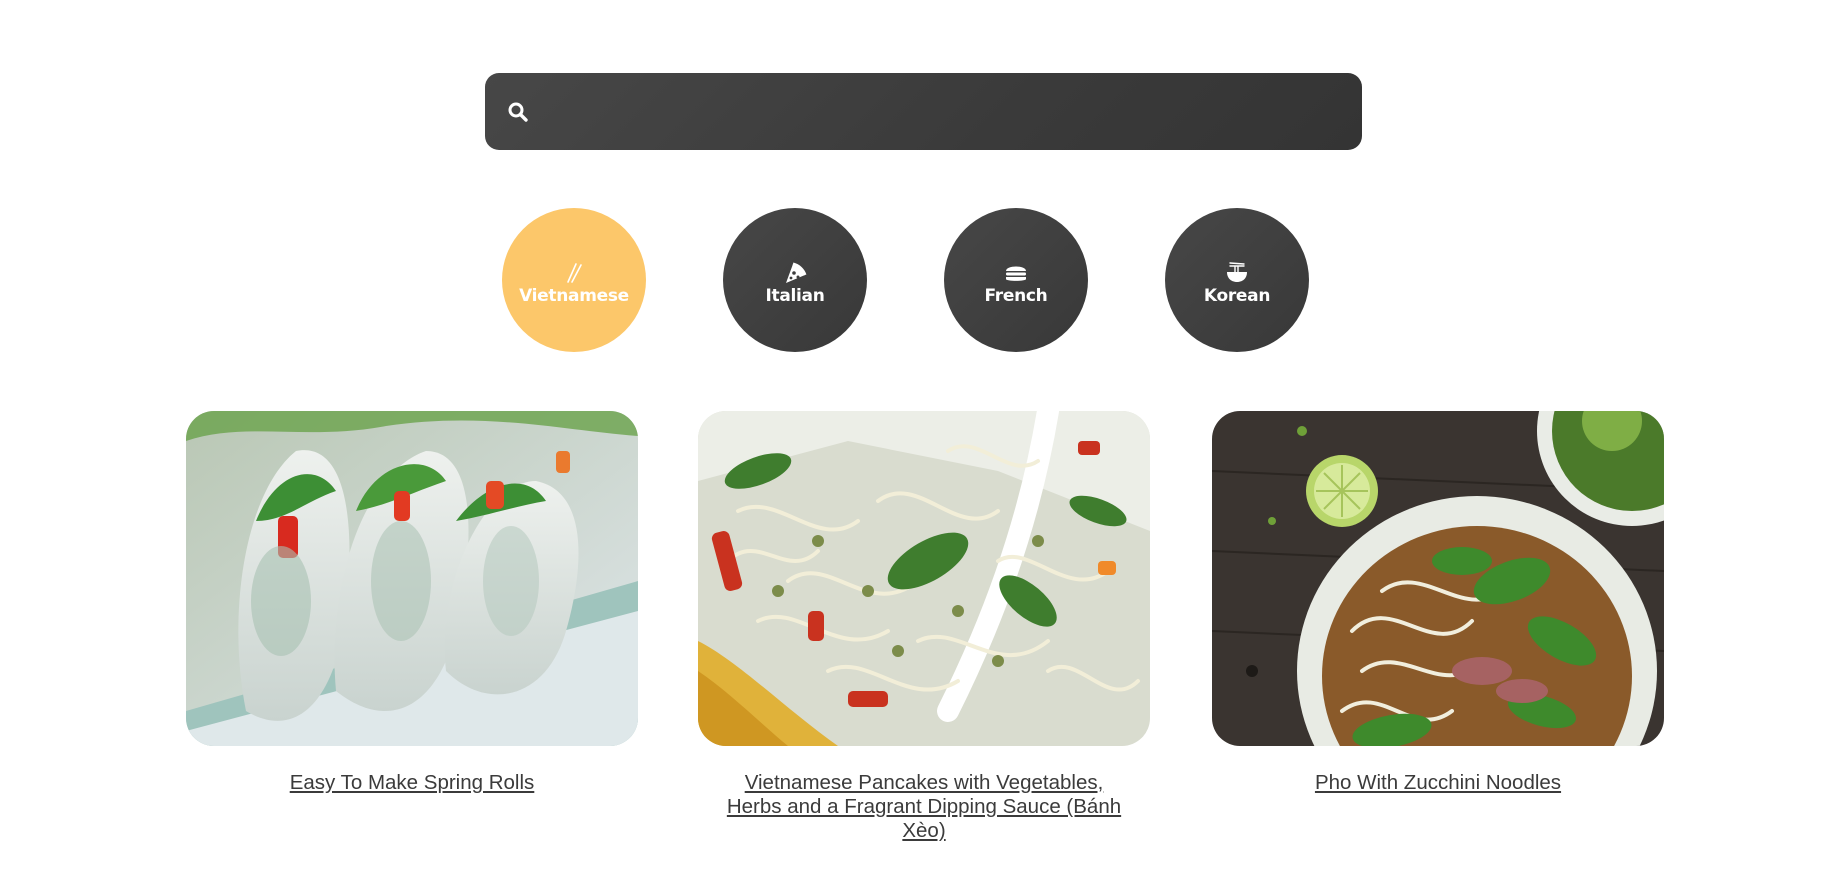 The width and height of the screenshot is (1843, 883). Describe the element at coordinates (412, 578) in the screenshot. I see `recipe-image-spring-rolls` at that location.